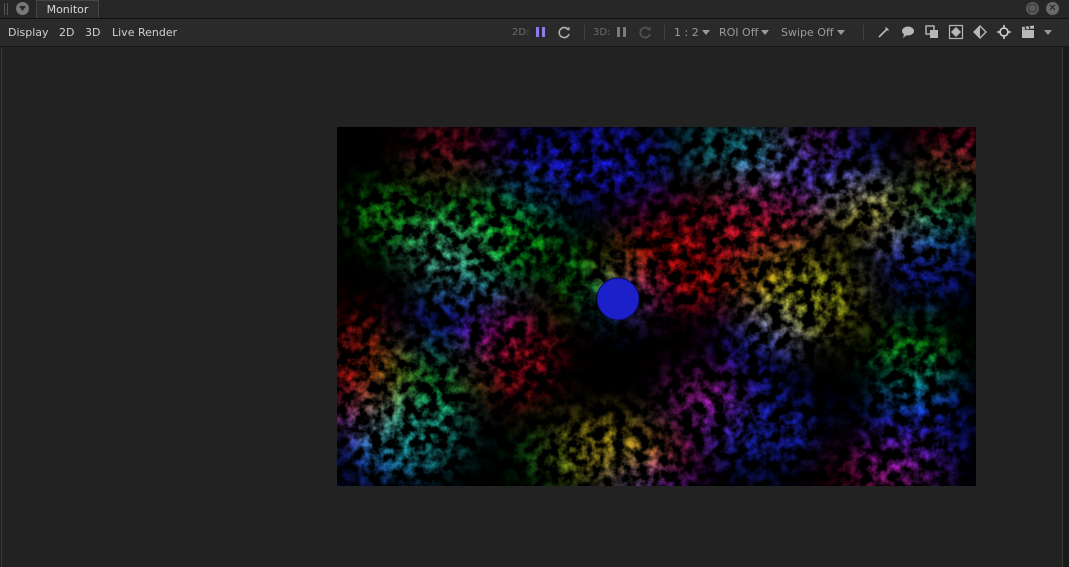 This screenshot has width=1069, height=567. Describe the element at coordinates (739, 32) in the screenshot. I see `roi-value: ROI Off` at that location.